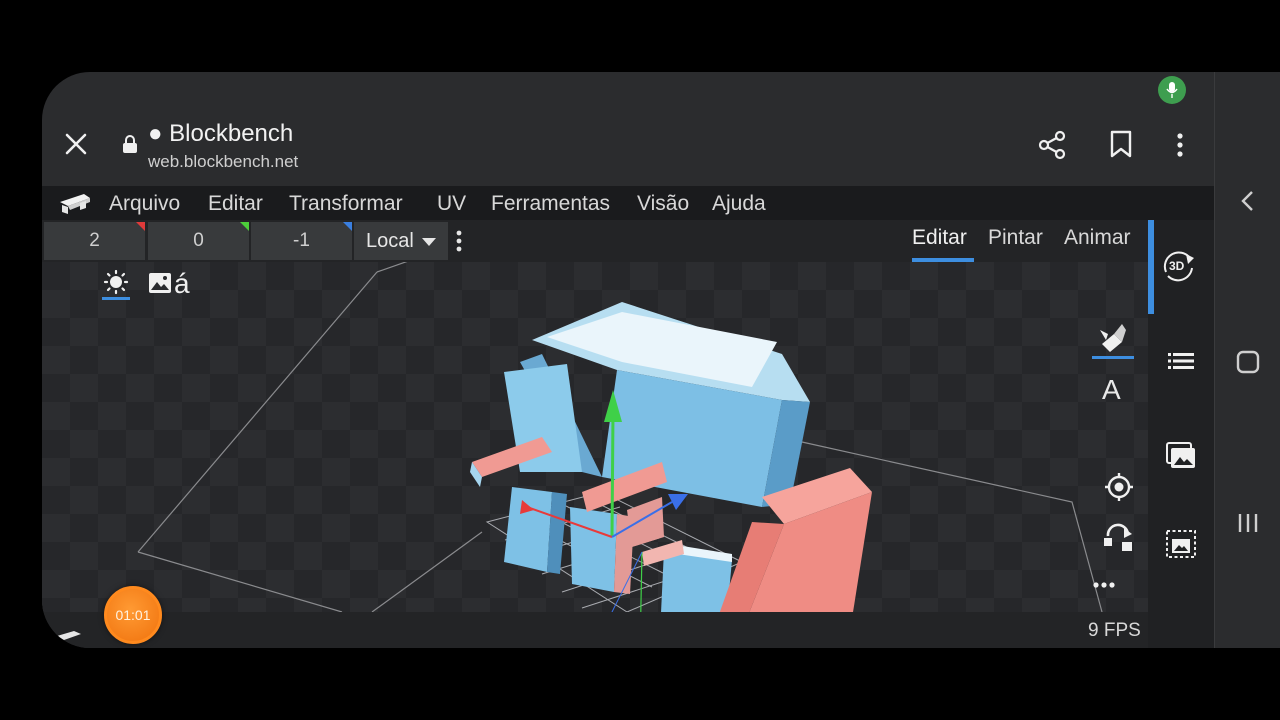 The image size is (1280, 720). What do you see at coordinates (133, 615) in the screenshot?
I see `recording-timer: 01:01` at bounding box center [133, 615].